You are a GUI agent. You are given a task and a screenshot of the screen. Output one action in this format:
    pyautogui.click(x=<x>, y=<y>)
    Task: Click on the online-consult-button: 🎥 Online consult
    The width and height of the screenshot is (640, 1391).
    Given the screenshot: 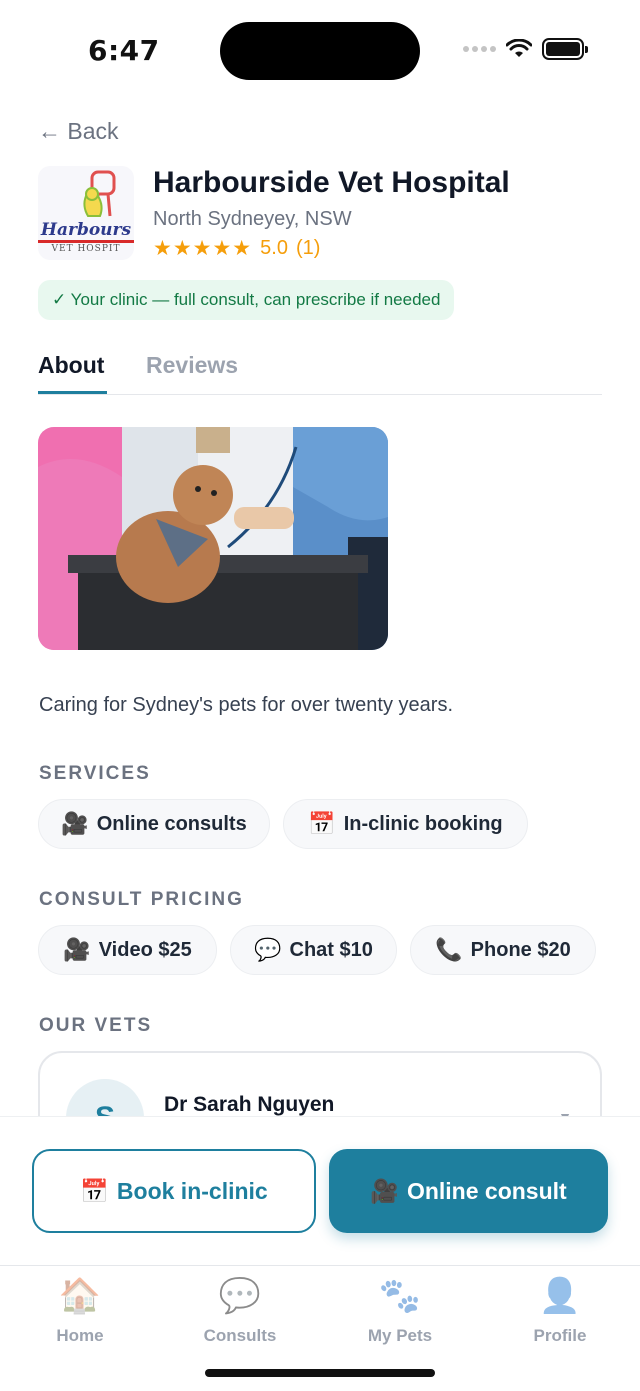 What is the action you would take?
    pyautogui.click(x=468, y=1191)
    